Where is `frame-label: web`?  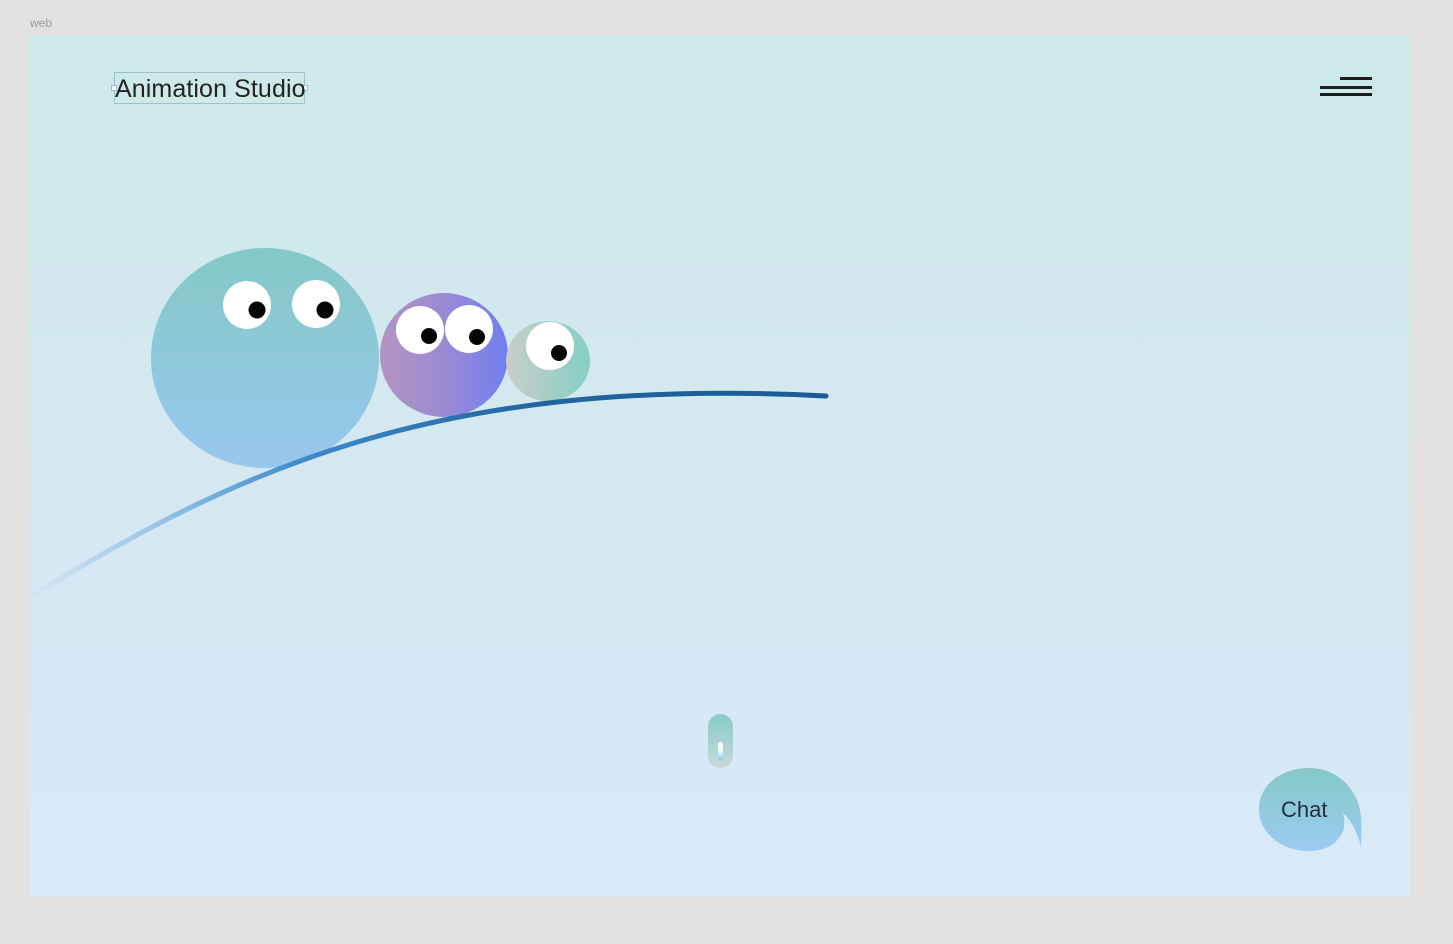
frame-label: web is located at coordinates (41, 23).